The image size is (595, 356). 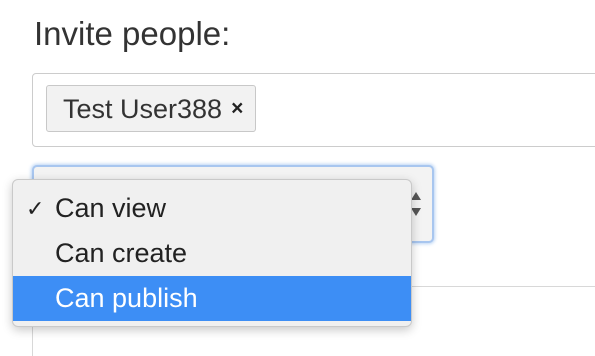 What do you see at coordinates (143, 108) in the screenshot?
I see `user-token-label: Test User388` at bounding box center [143, 108].